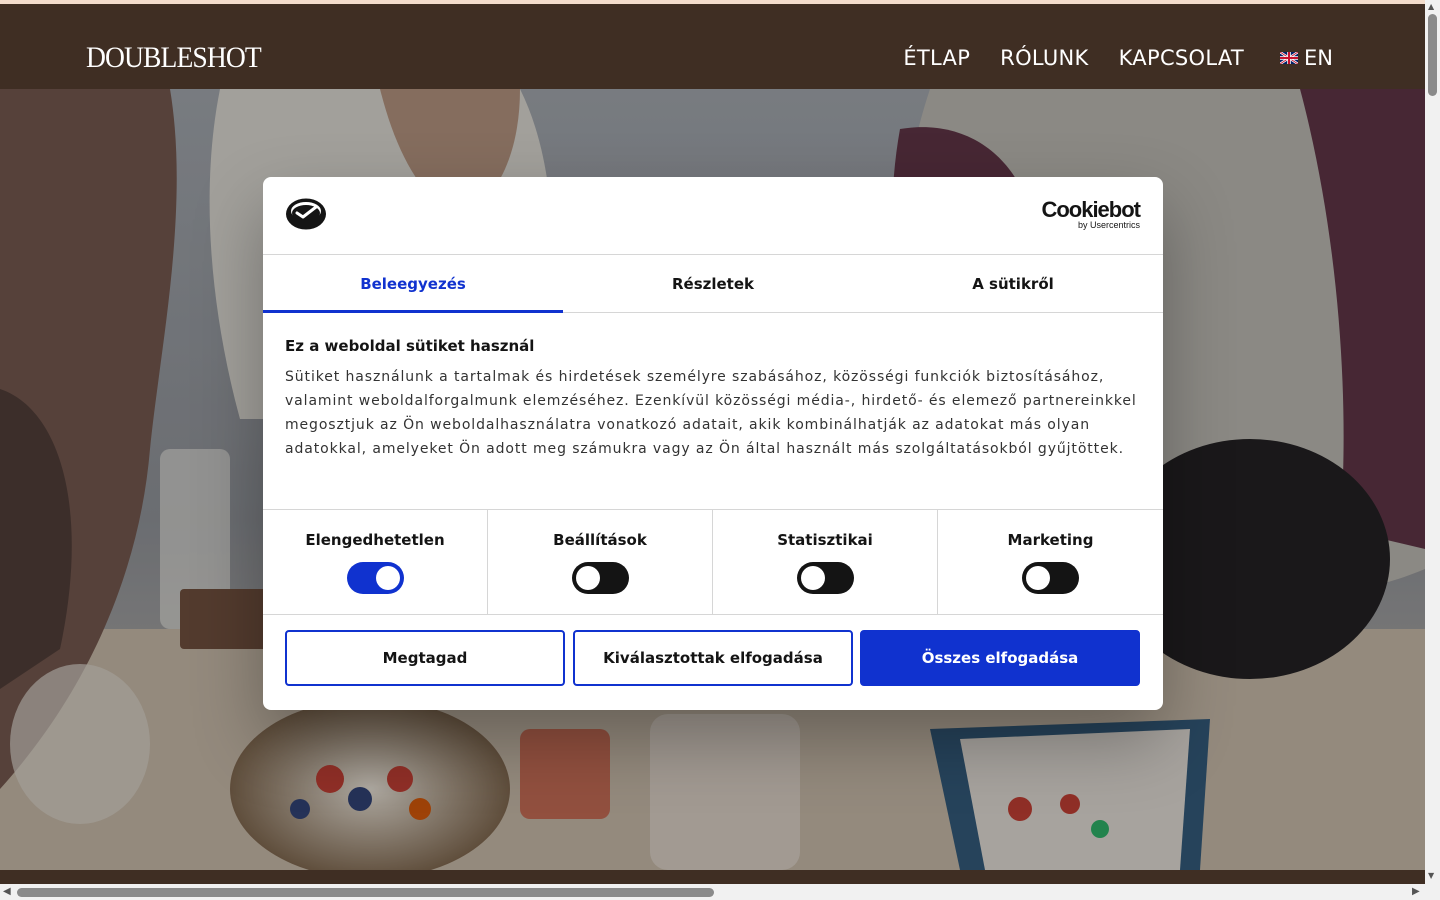 The image size is (1440, 900). What do you see at coordinates (7, 892) in the screenshot?
I see `scroll-left-icon: ◀` at bounding box center [7, 892].